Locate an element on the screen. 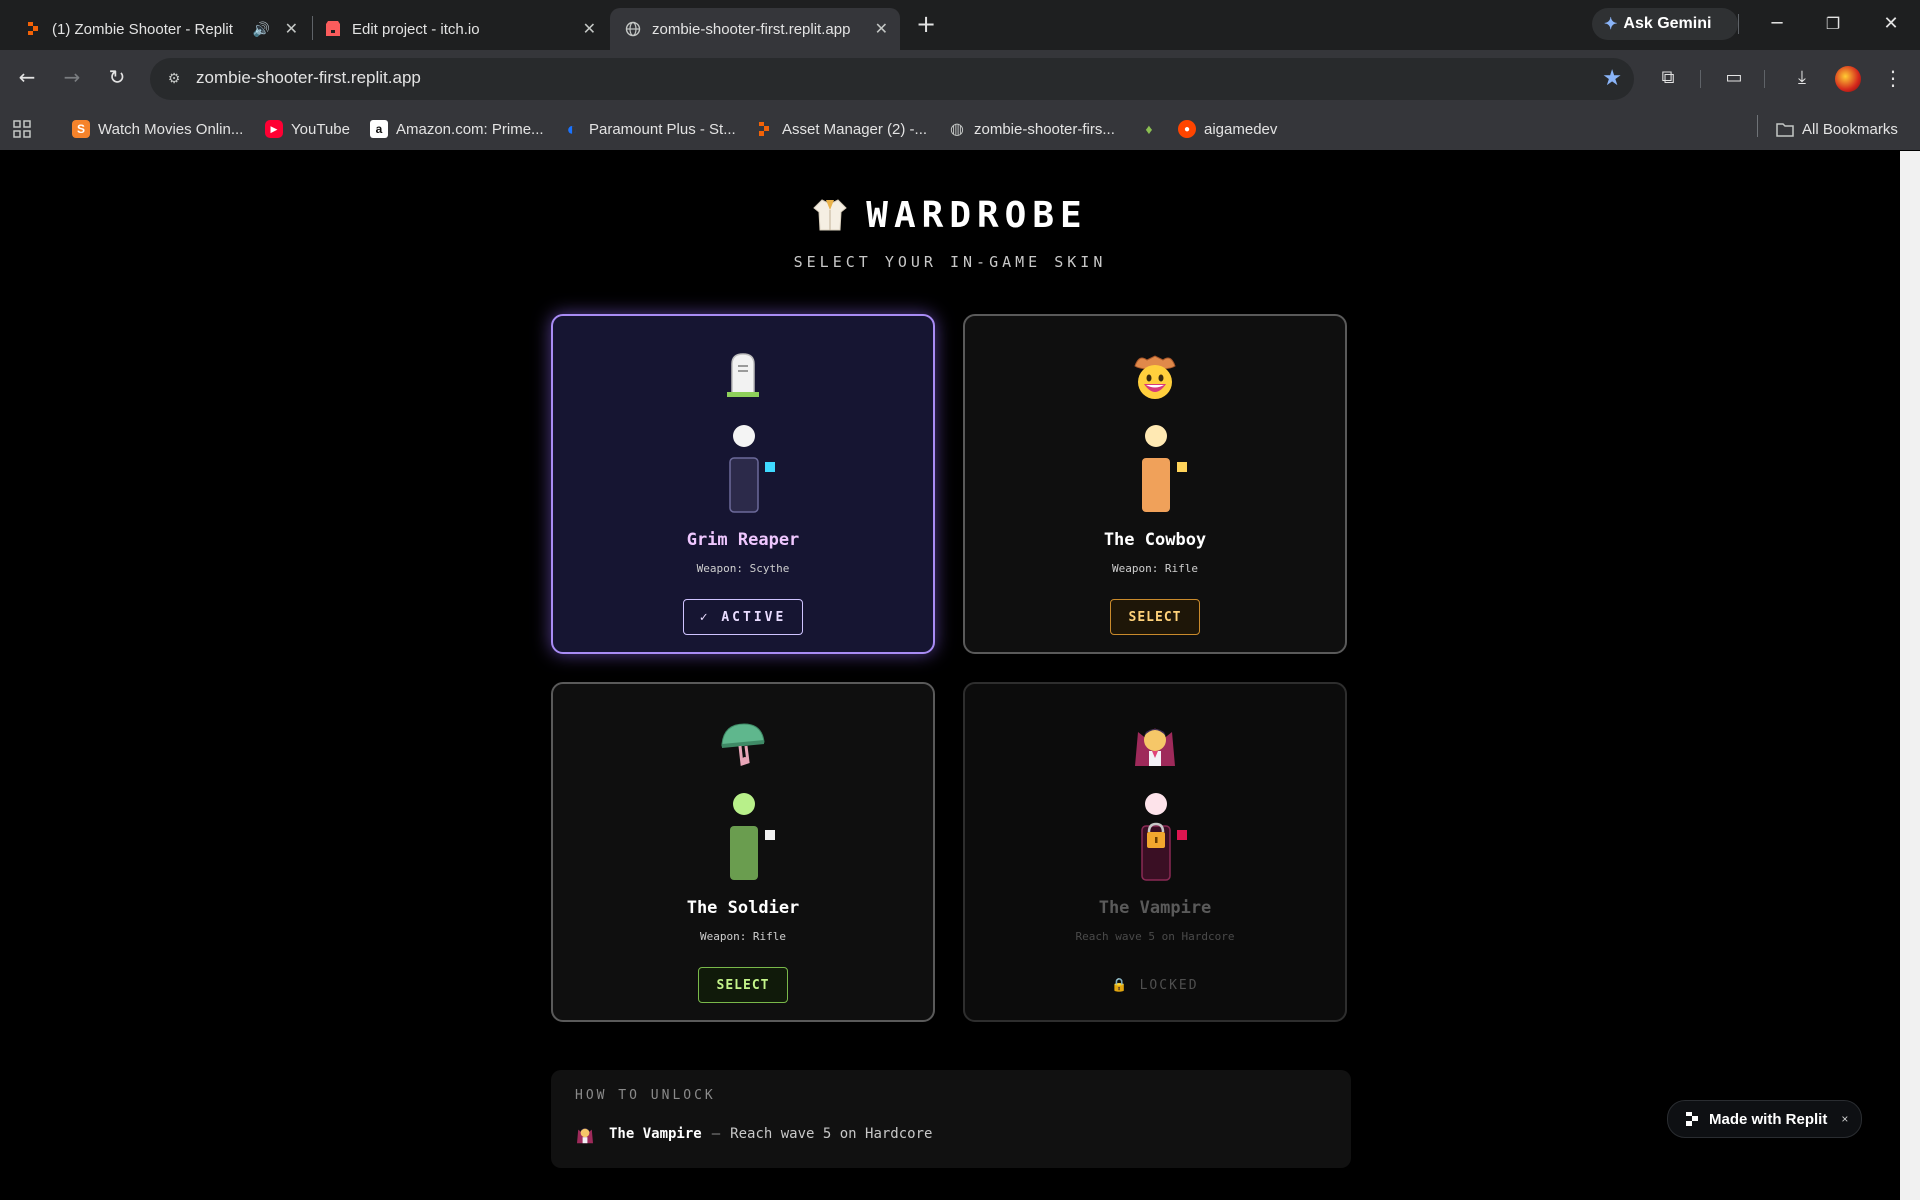 The width and height of the screenshot is (1920, 1200). reddit-icon: ● is located at coordinates (1187, 129).